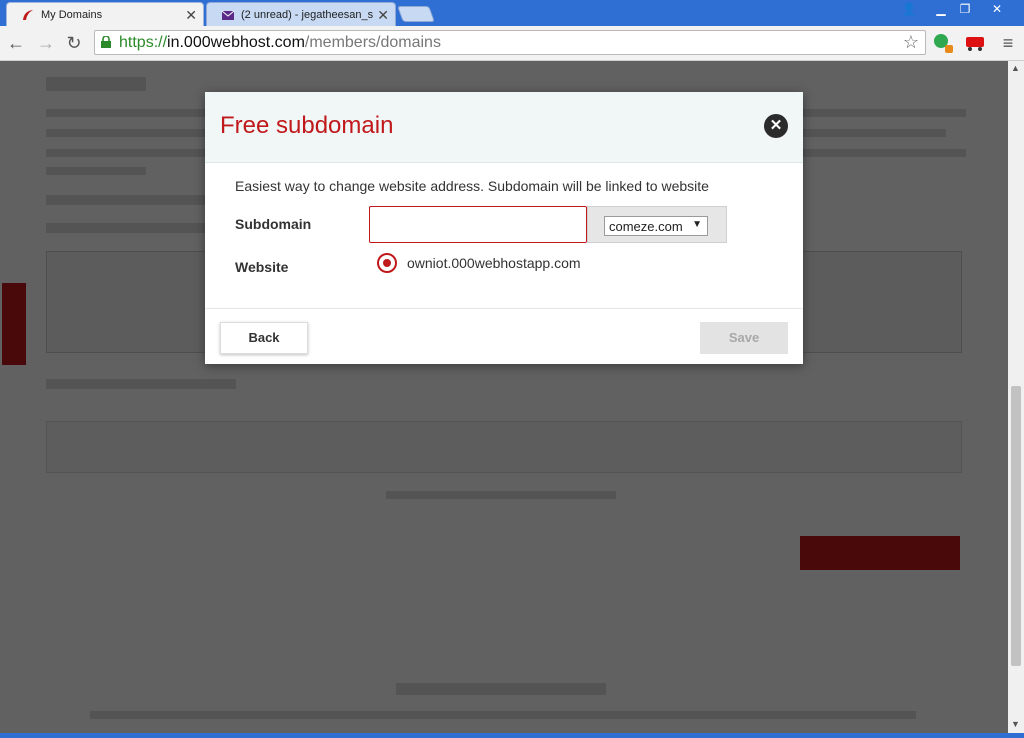  I want to click on profile-icon: 👤, so click(909, 9).